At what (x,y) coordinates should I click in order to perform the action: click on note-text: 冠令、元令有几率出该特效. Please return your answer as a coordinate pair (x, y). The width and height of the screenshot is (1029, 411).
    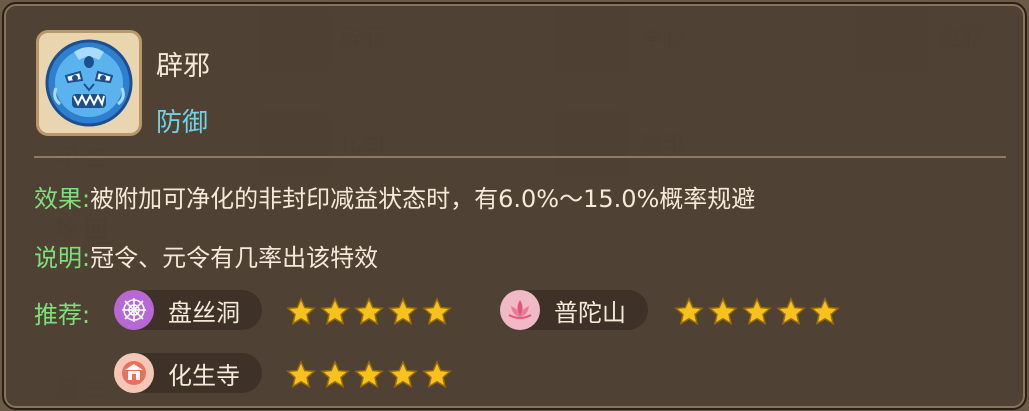
    Looking at the image, I should click on (234, 258).